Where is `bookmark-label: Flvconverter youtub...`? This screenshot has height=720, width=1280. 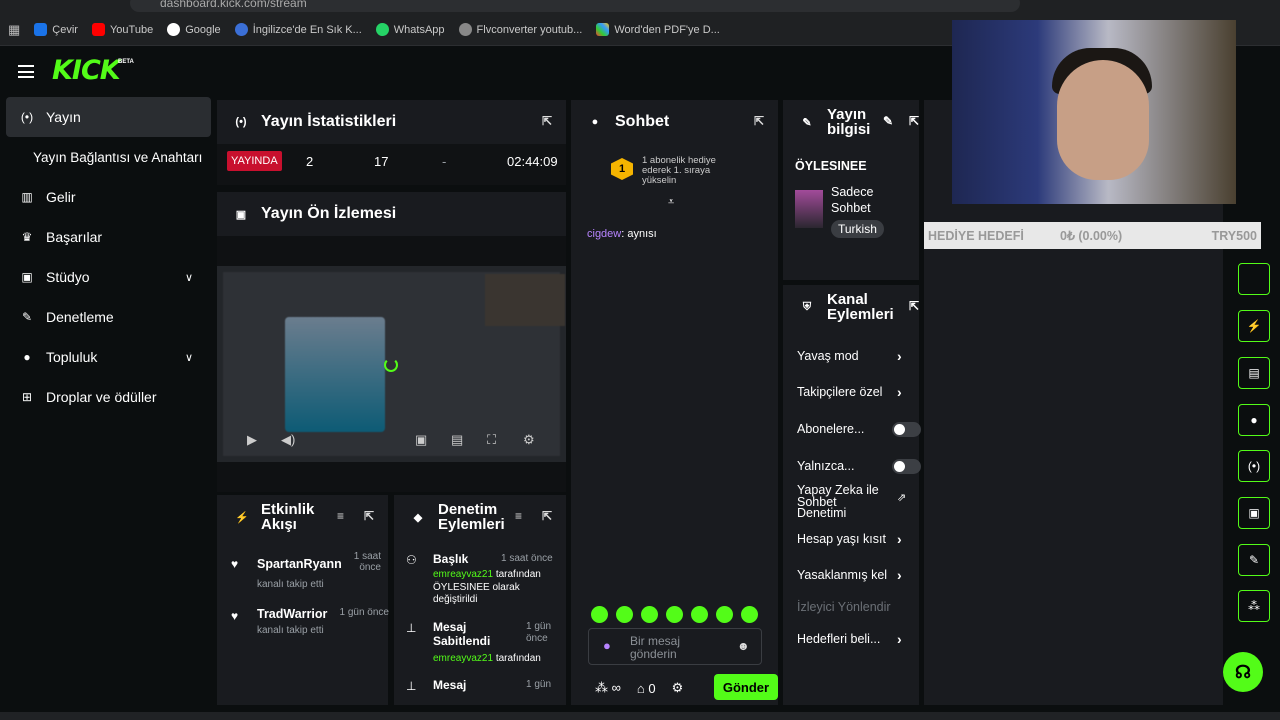
bookmark-label: Flvconverter youtub... is located at coordinates (529, 29).